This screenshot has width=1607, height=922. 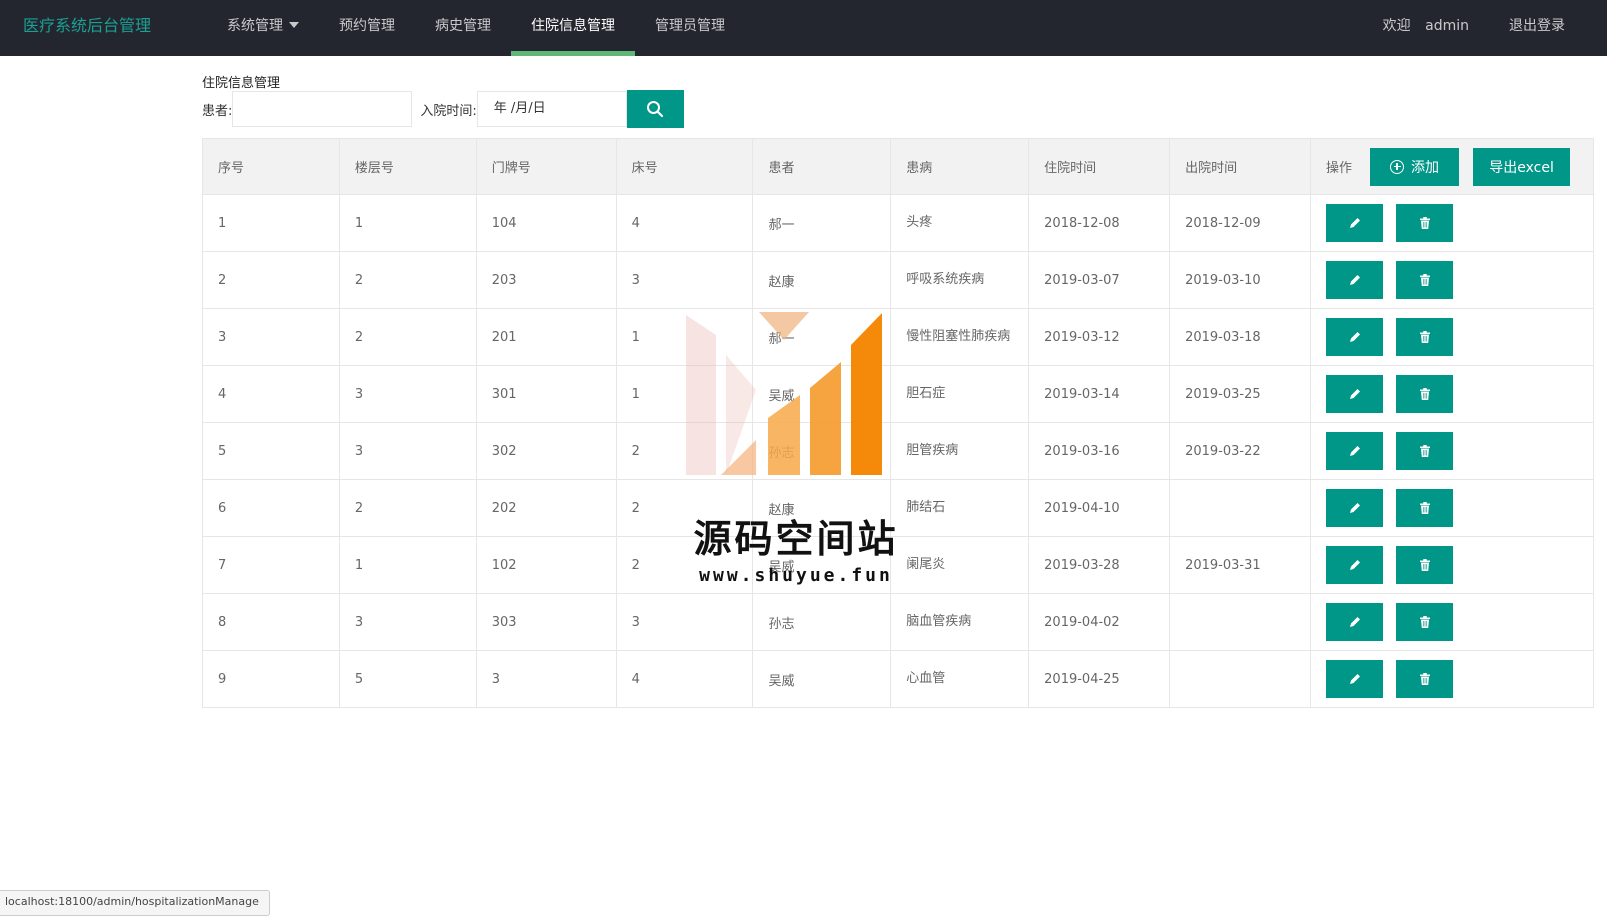 I want to click on cell-discharge: 2019-03-31, so click(x=1240, y=565).